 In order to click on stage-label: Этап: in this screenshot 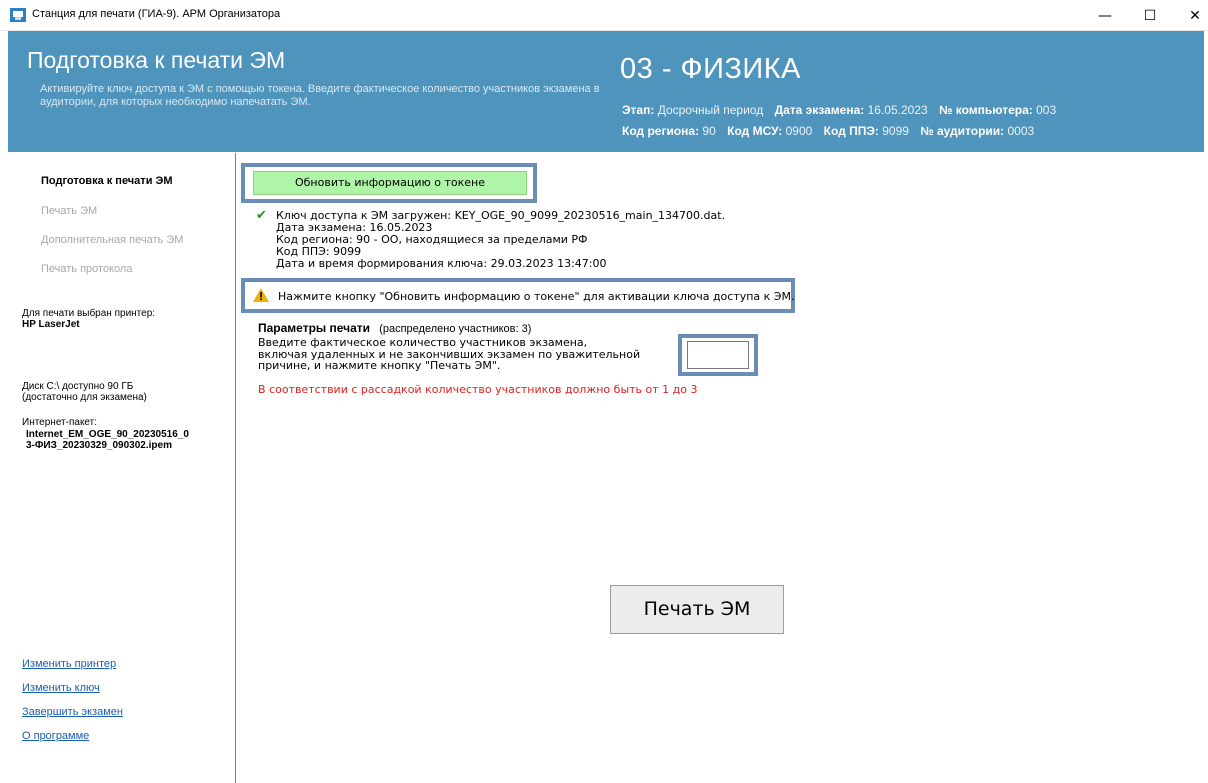, I will do `click(638, 110)`.